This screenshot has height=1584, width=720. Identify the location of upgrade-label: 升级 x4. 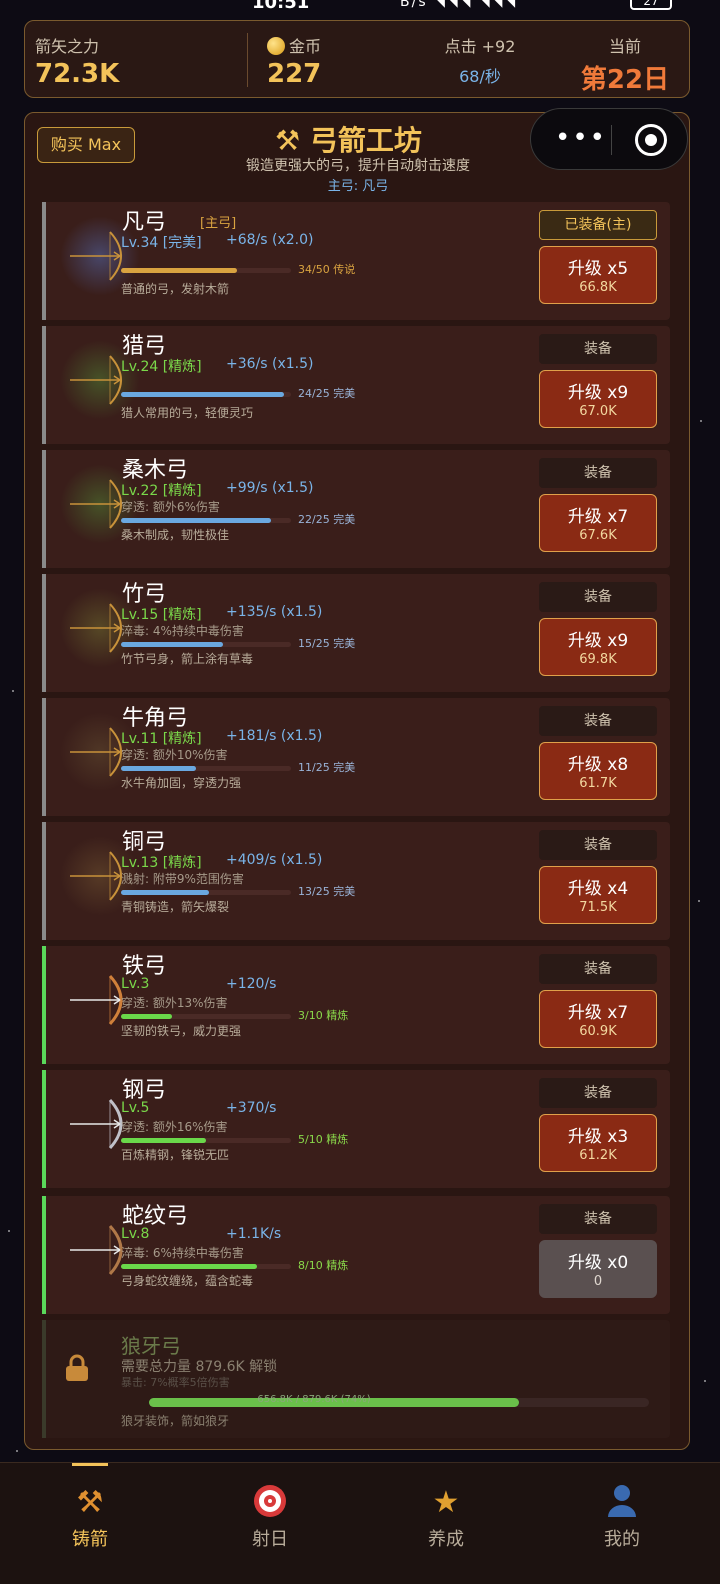
(598, 889).